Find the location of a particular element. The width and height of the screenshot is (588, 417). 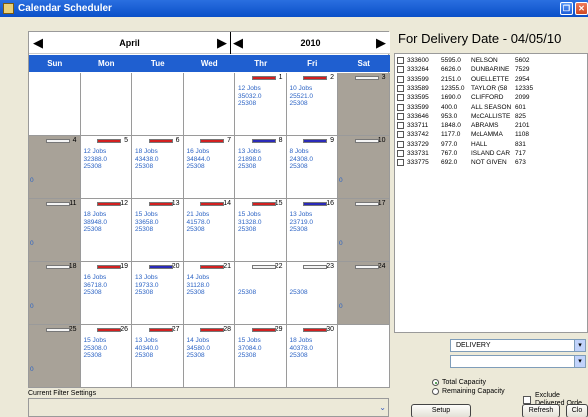

remaining-capacity-option: Remaining Capacity is located at coordinates (477, 391).